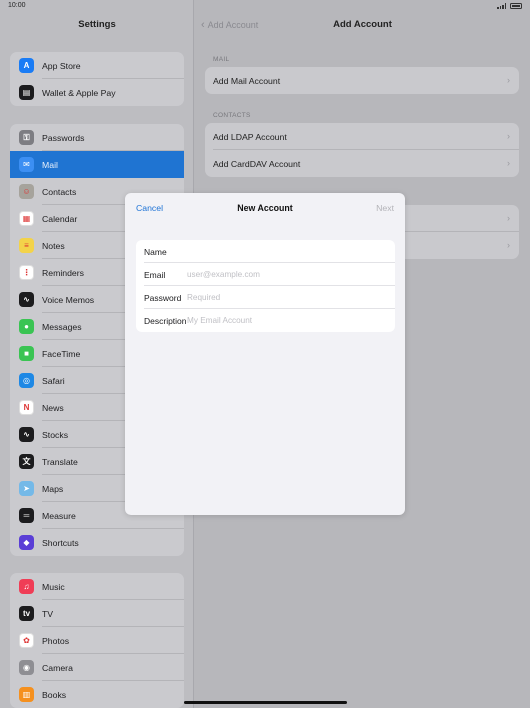 The height and width of the screenshot is (708, 530). Describe the element at coordinates (155, 251) in the screenshot. I see `name-label: Name` at that location.